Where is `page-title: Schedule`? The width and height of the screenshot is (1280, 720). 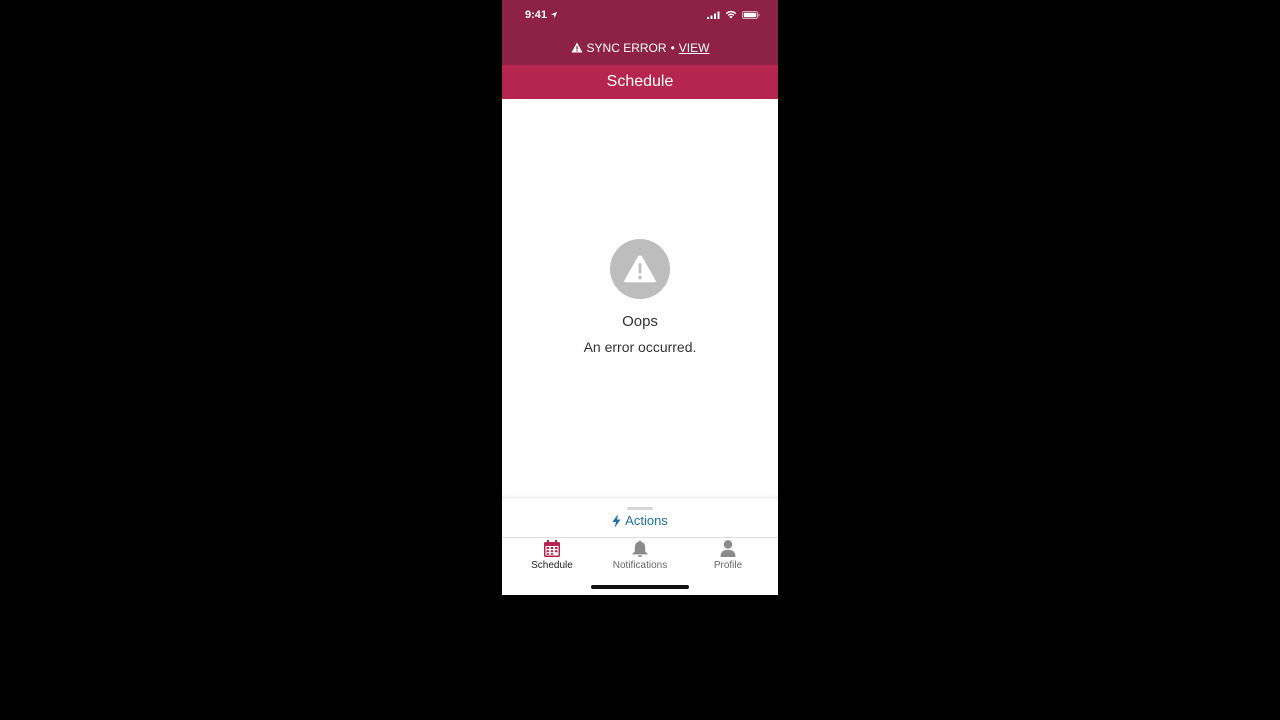 page-title: Schedule is located at coordinates (640, 81).